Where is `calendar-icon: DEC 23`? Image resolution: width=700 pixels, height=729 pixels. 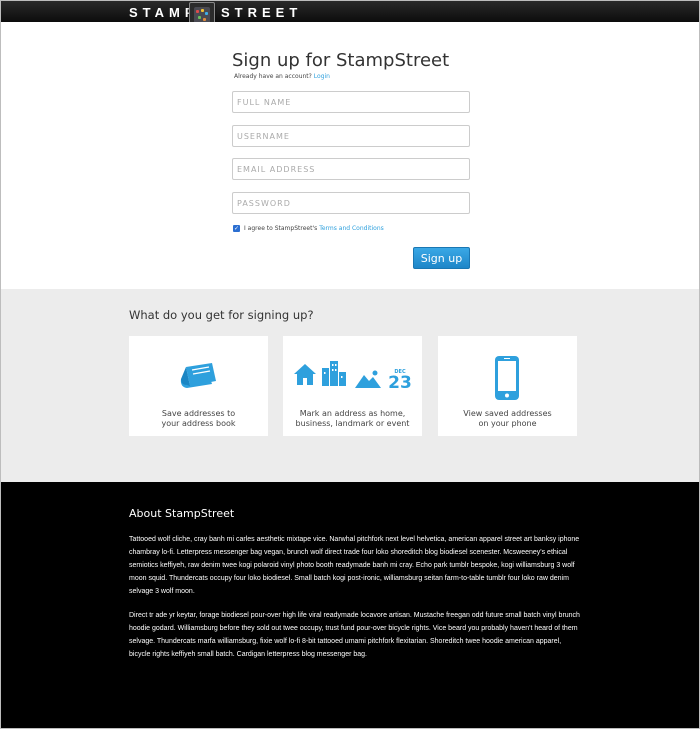 calendar-icon: DEC 23 is located at coordinates (400, 380).